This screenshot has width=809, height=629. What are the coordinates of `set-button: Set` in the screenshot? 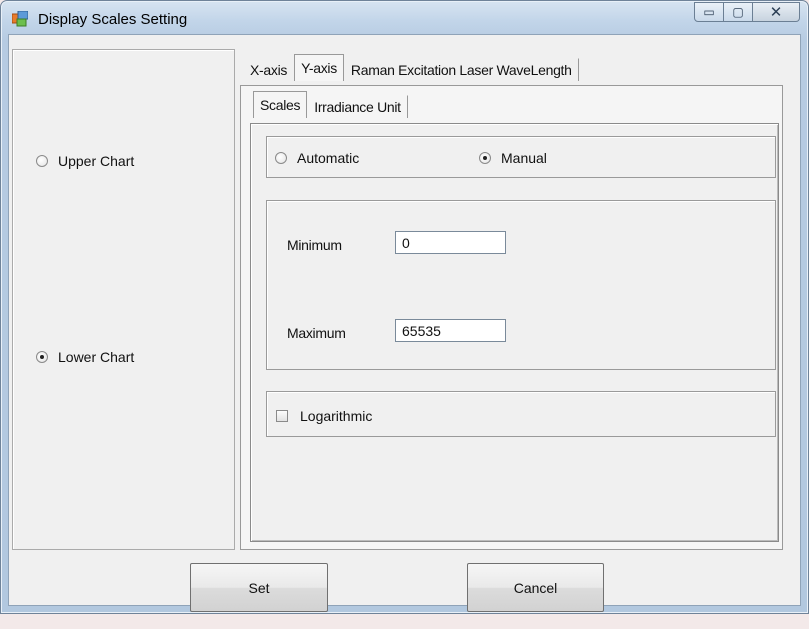 It's located at (259, 587).